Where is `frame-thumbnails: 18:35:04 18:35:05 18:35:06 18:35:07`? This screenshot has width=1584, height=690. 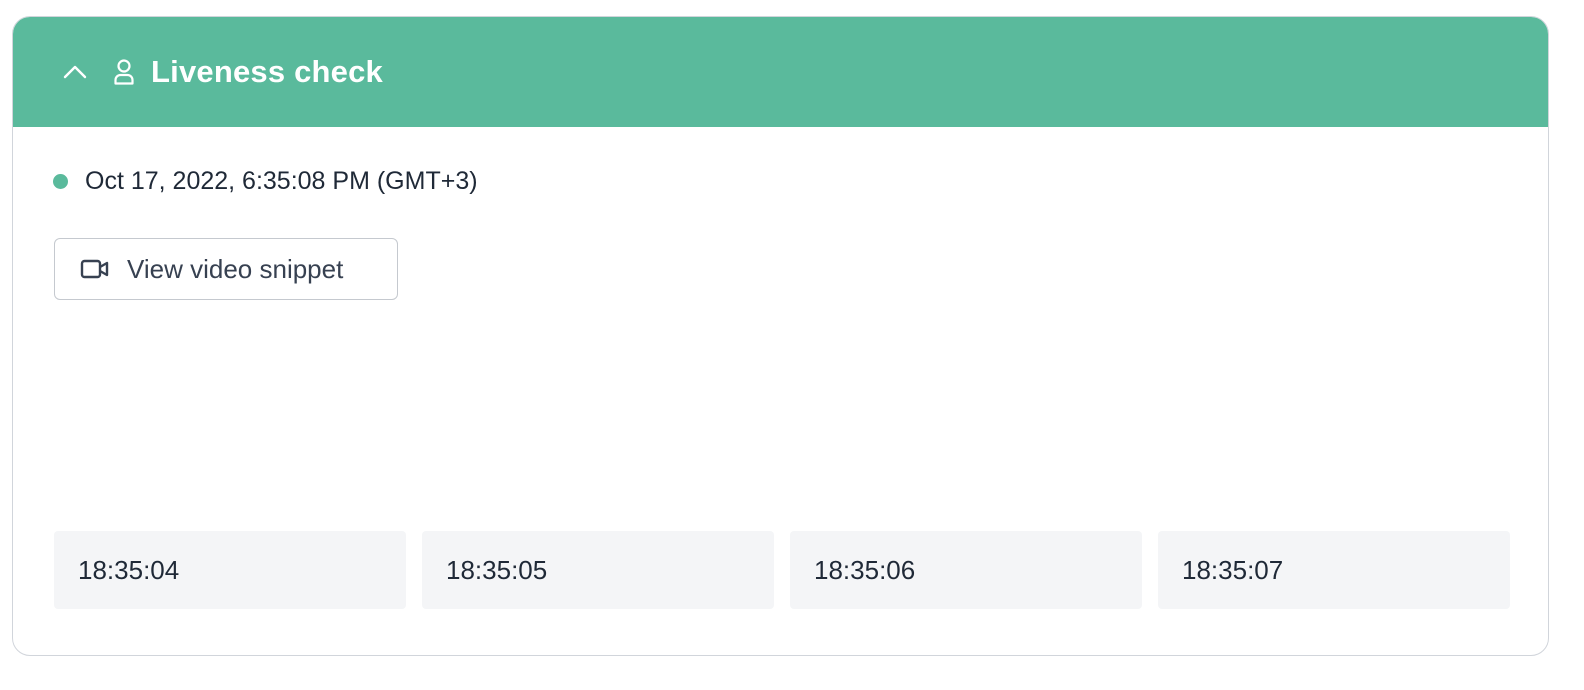 frame-thumbnails: 18:35:04 18:35:05 18:35:06 18:35:07 is located at coordinates (782, 570).